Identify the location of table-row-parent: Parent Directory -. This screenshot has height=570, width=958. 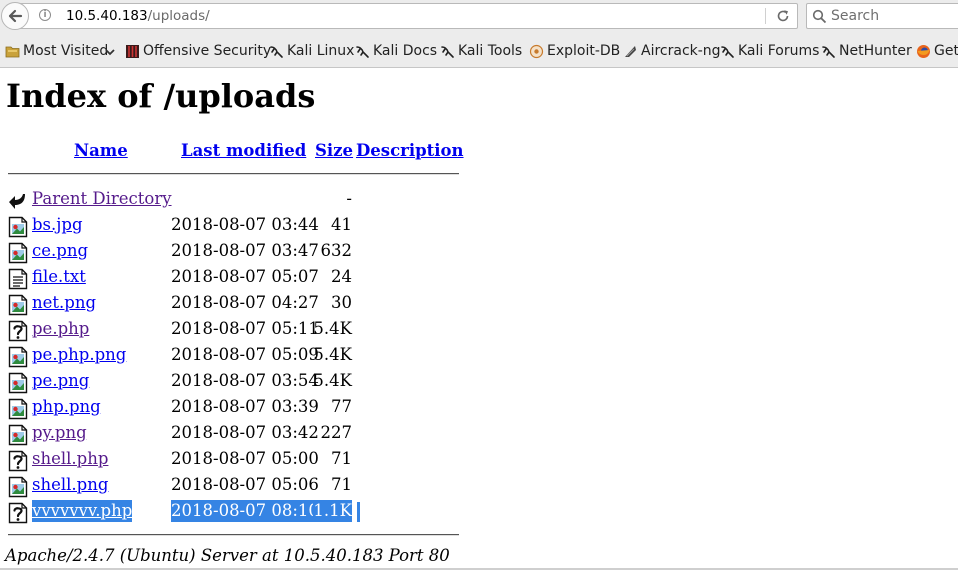
(479, 201).